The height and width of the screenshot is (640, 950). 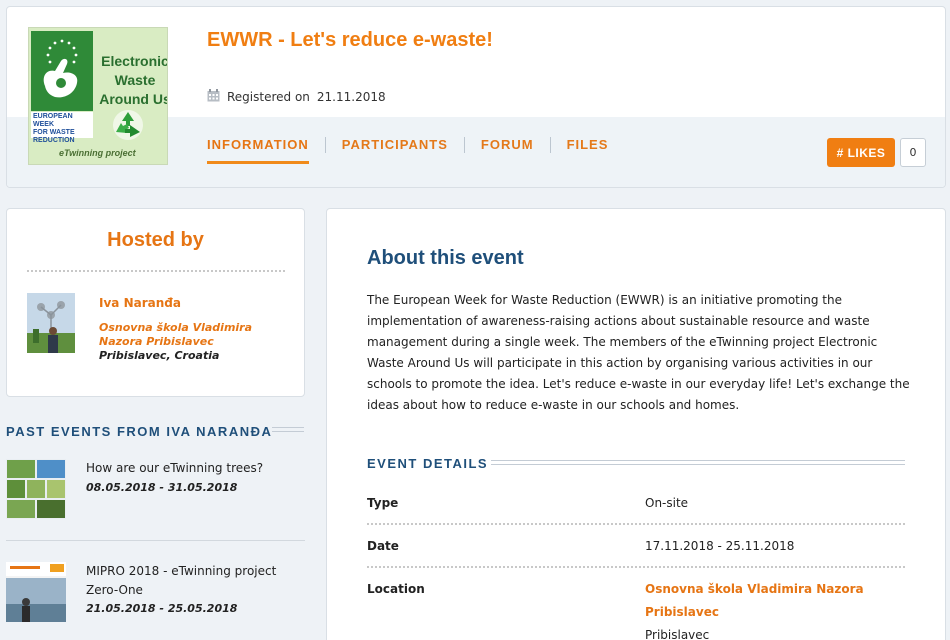 I want to click on likes-count: 0, so click(x=913, y=152).